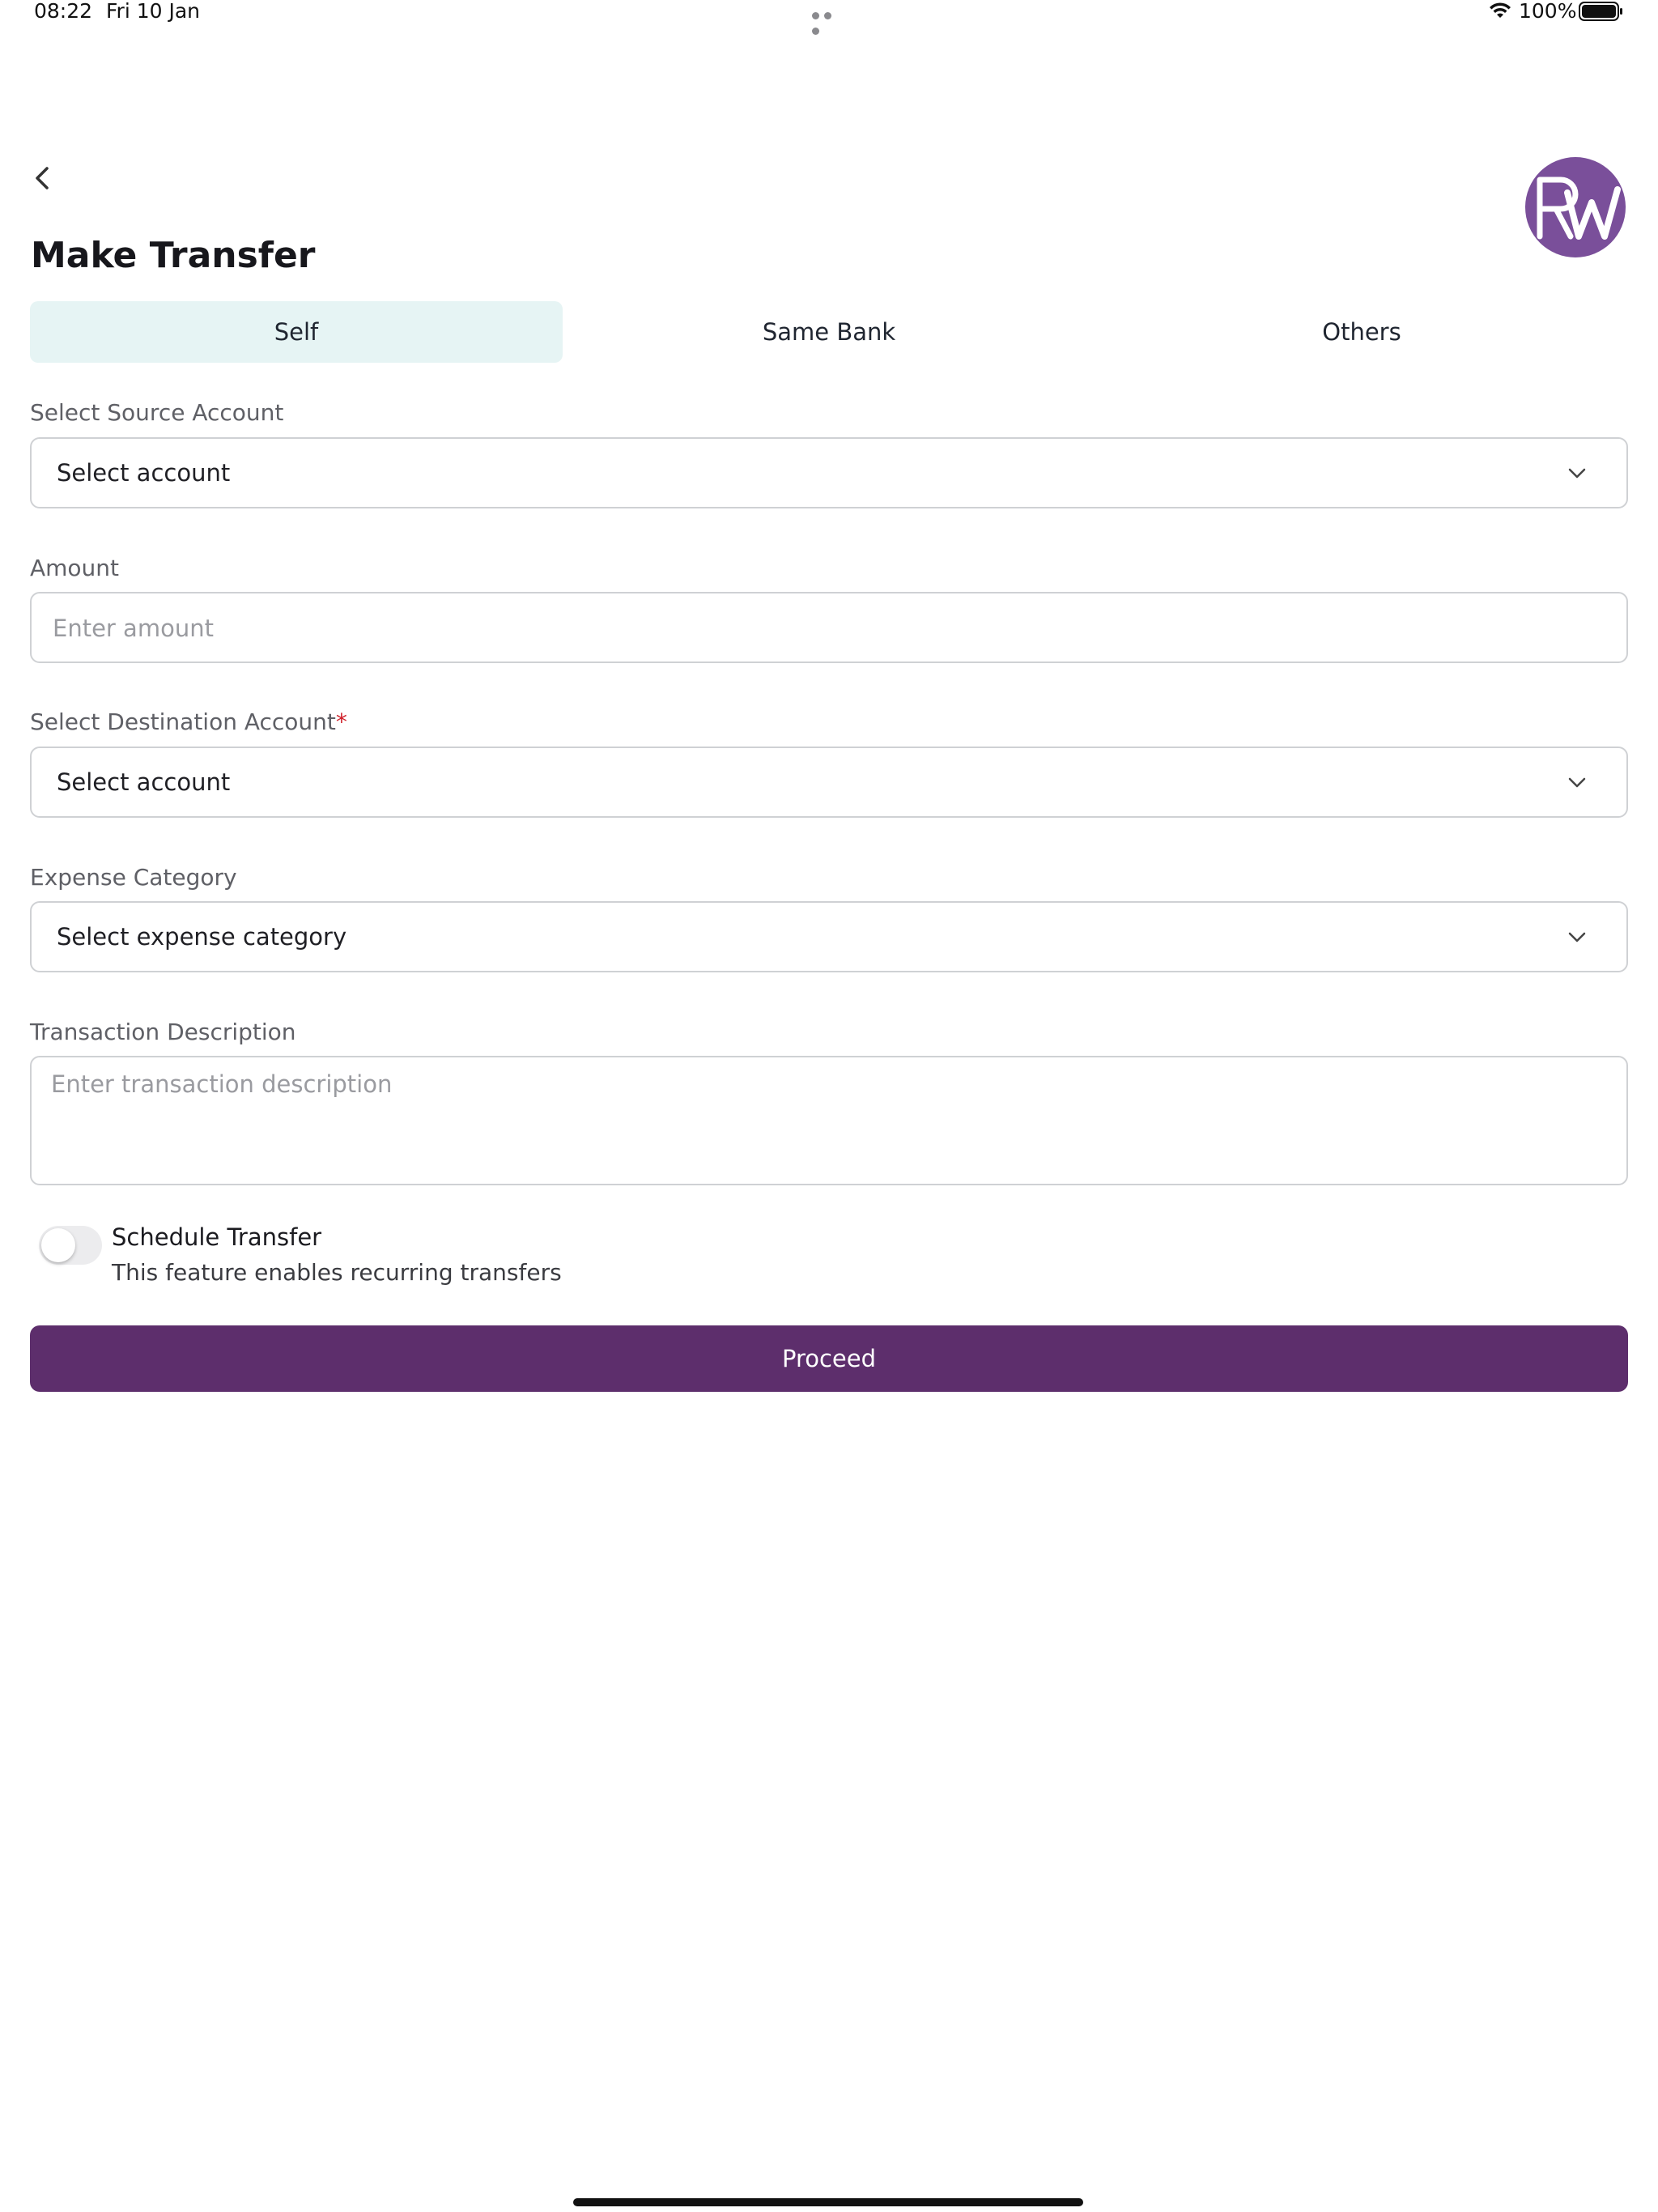  Describe the element at coordinates (58, 1245) in the screenshot. I see `toggle-knob` at that location.